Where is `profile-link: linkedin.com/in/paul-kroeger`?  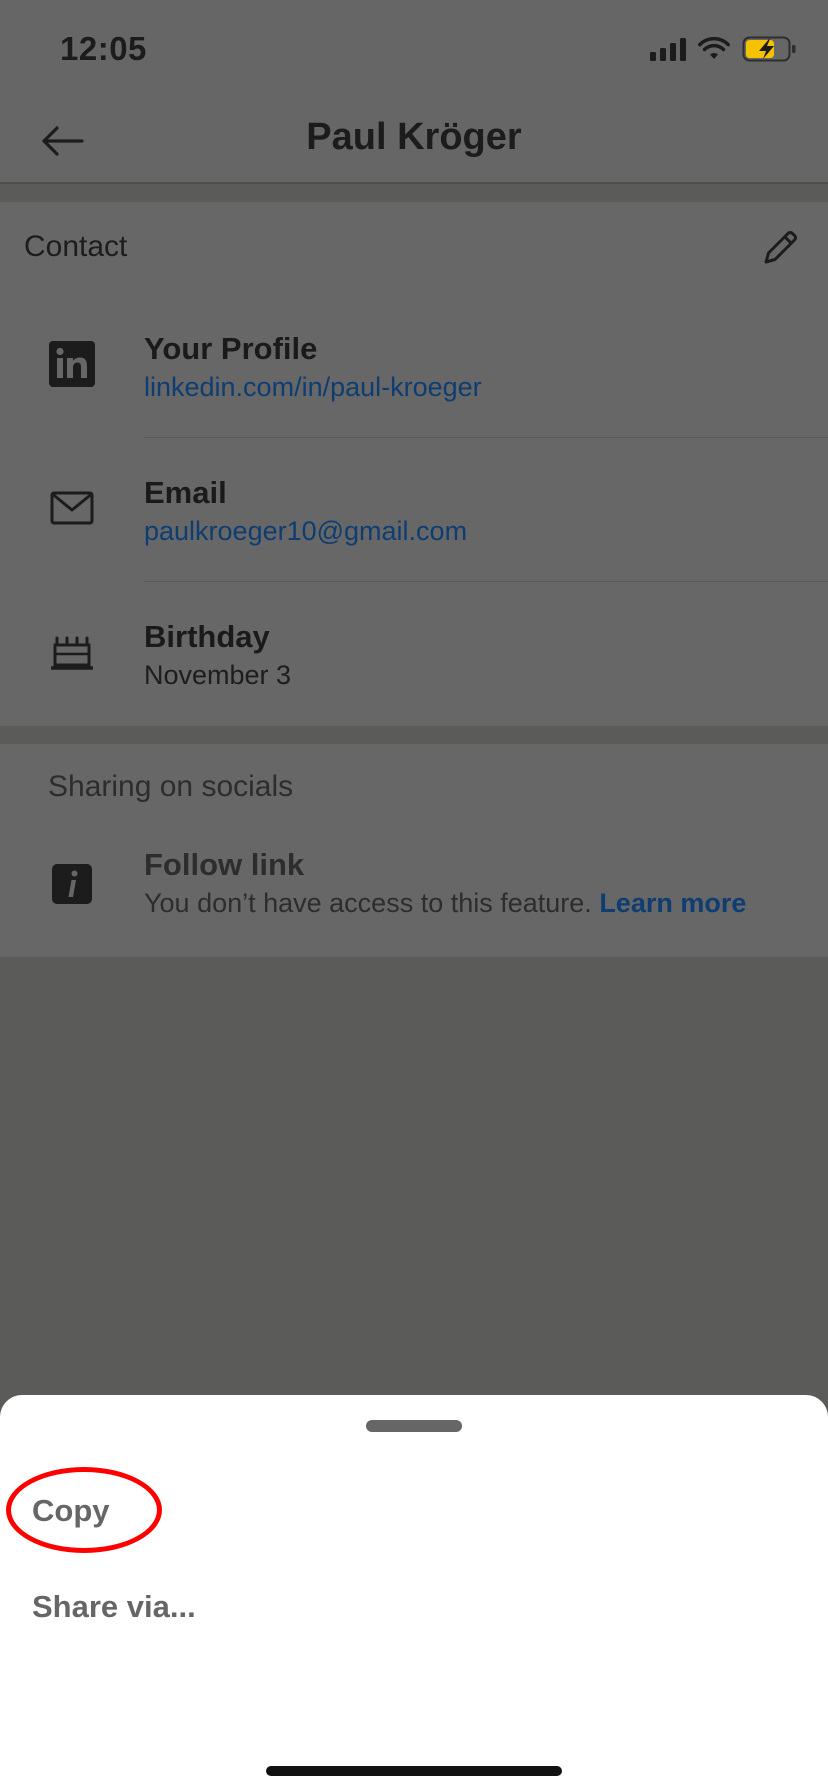
profile-link: linkedin.com/in/paul-kroeger is located at coordinates (313, 387).